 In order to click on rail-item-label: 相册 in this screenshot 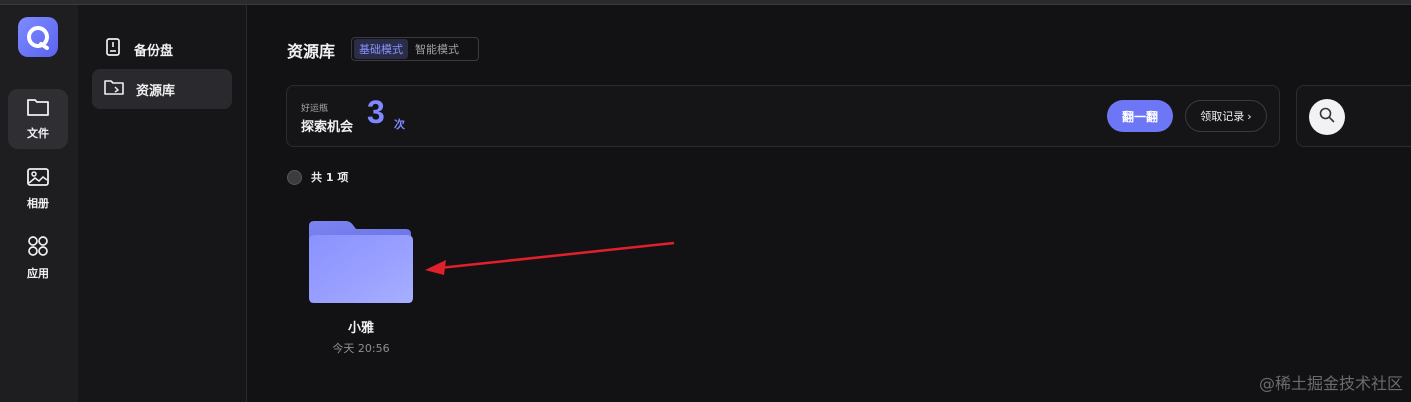, I will do `click(38, 203)`.